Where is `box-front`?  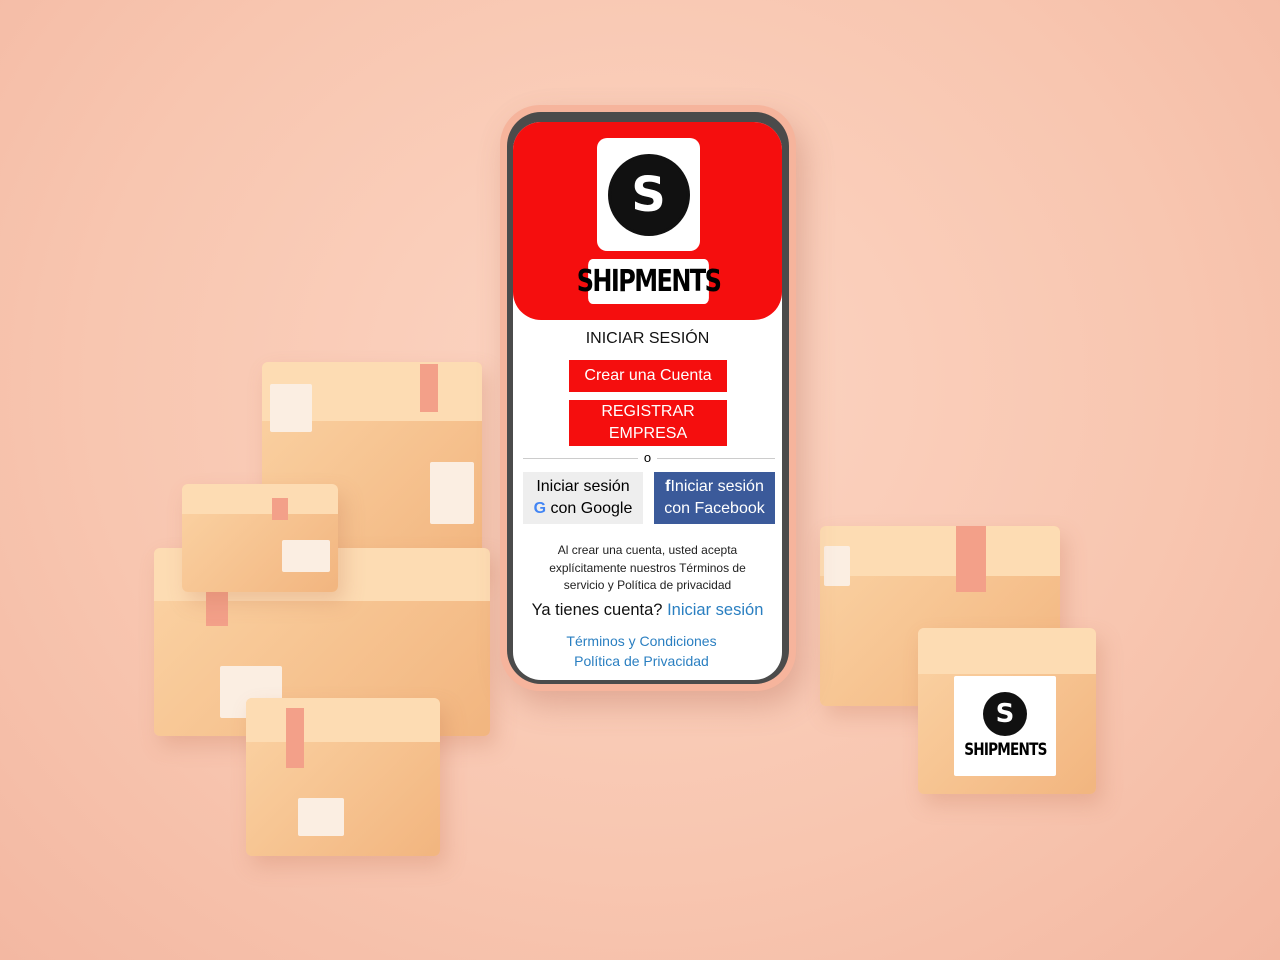 box-front is located at coordinates (343, 777).